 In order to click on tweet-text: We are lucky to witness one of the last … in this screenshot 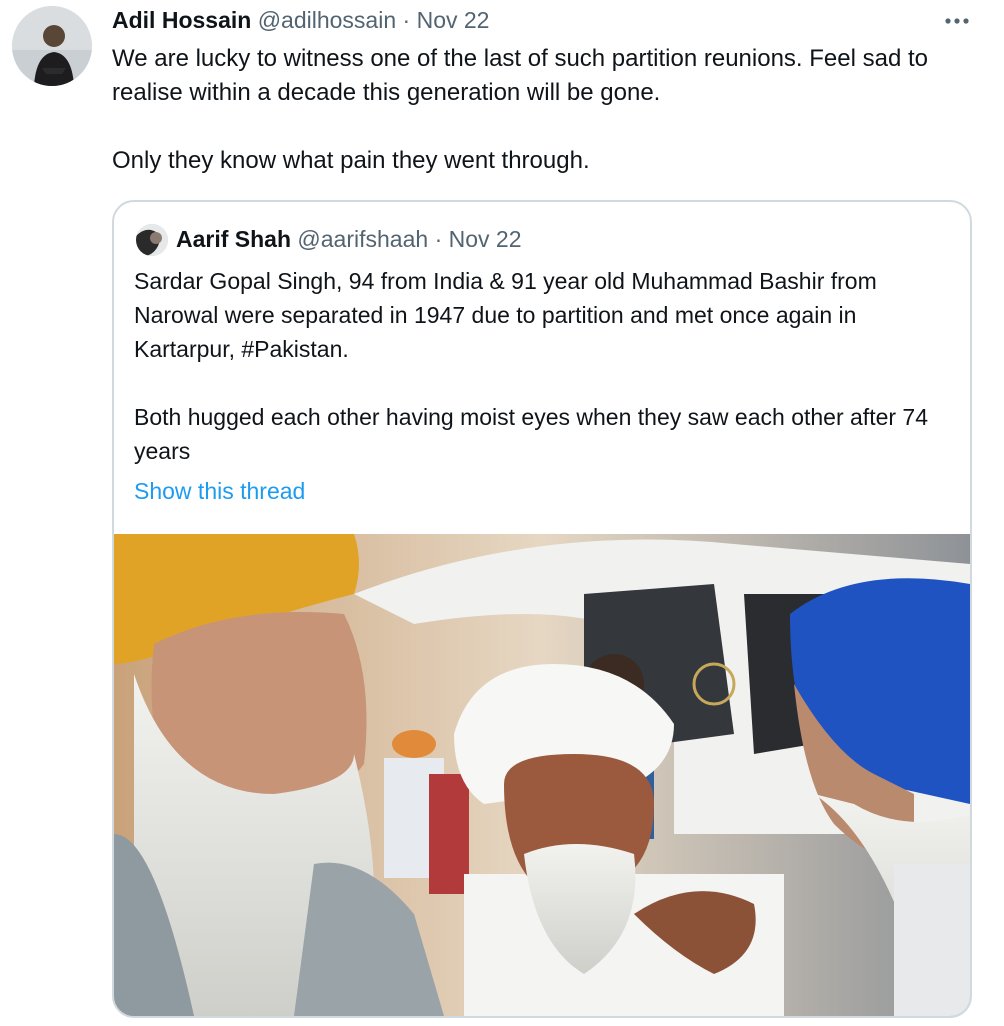, I will do `click(520, 109)`.